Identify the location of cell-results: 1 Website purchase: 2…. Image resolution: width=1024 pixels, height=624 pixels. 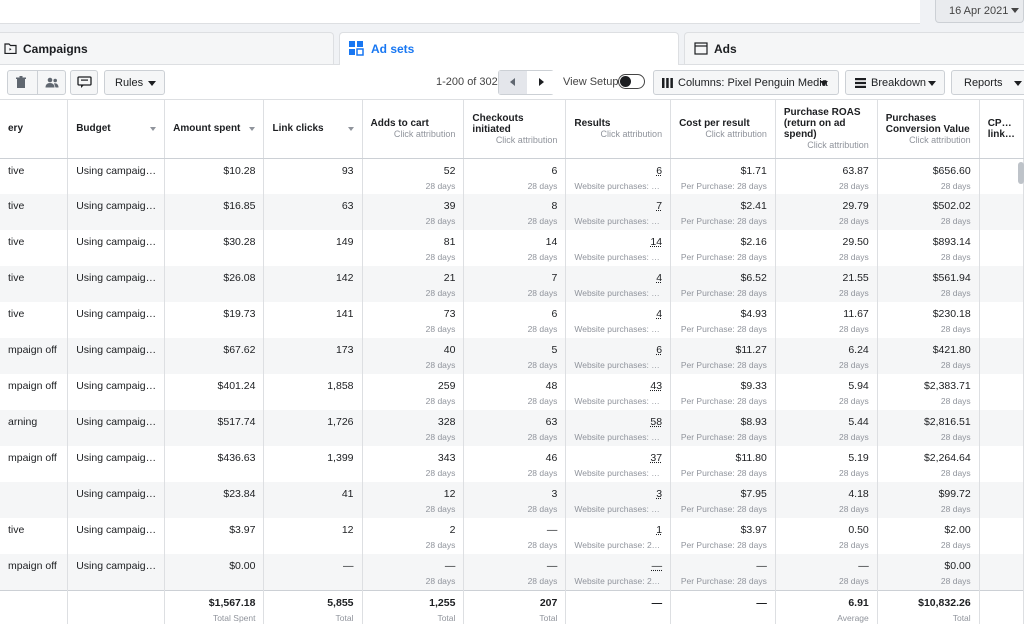
(618, 536).